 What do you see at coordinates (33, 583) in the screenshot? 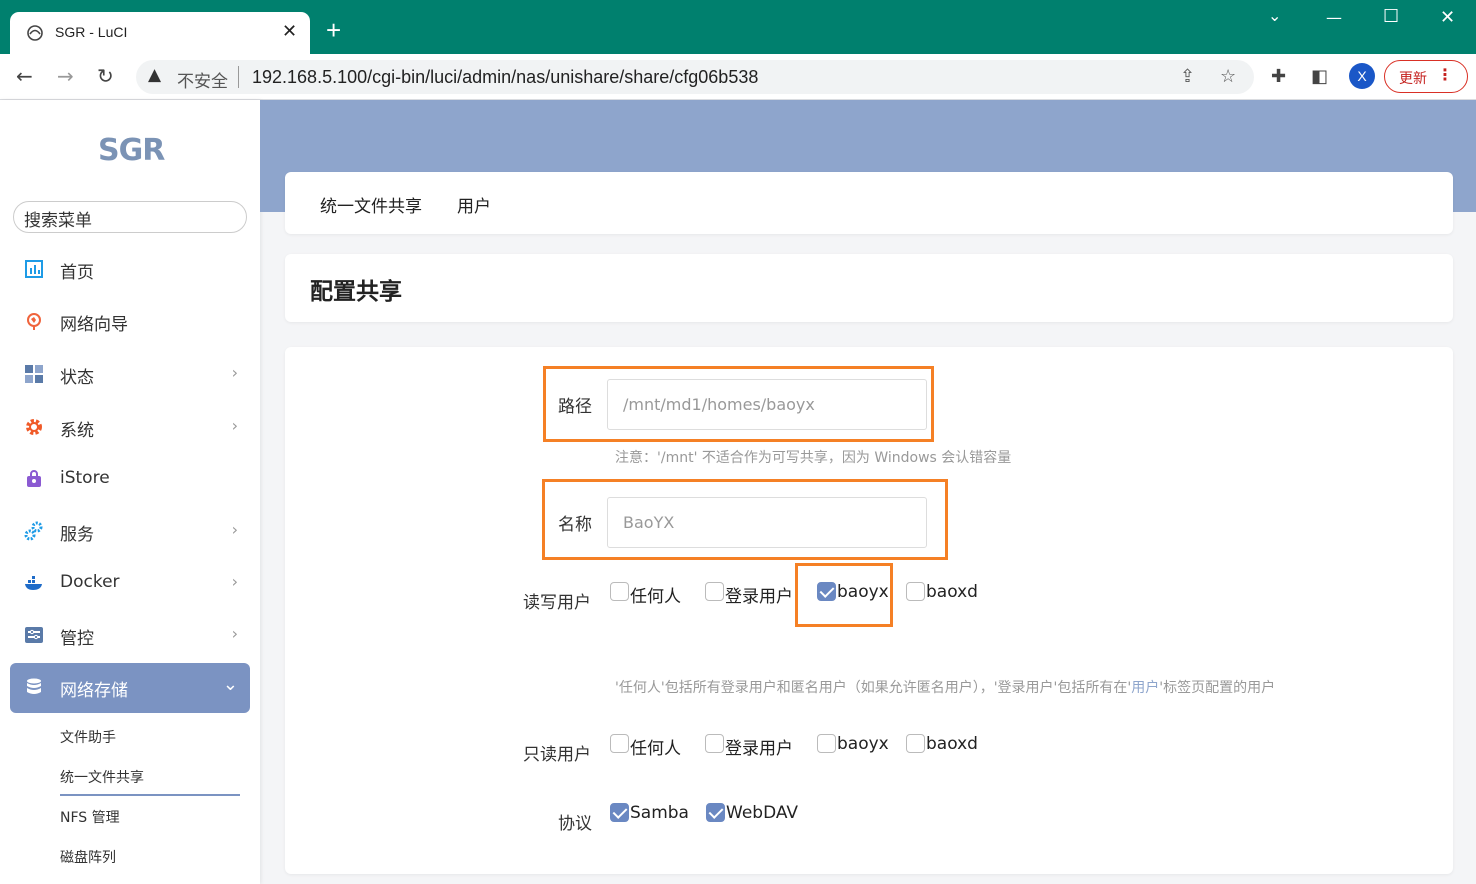
I see `docker-whale-icon` at bounding box center [33, 583].